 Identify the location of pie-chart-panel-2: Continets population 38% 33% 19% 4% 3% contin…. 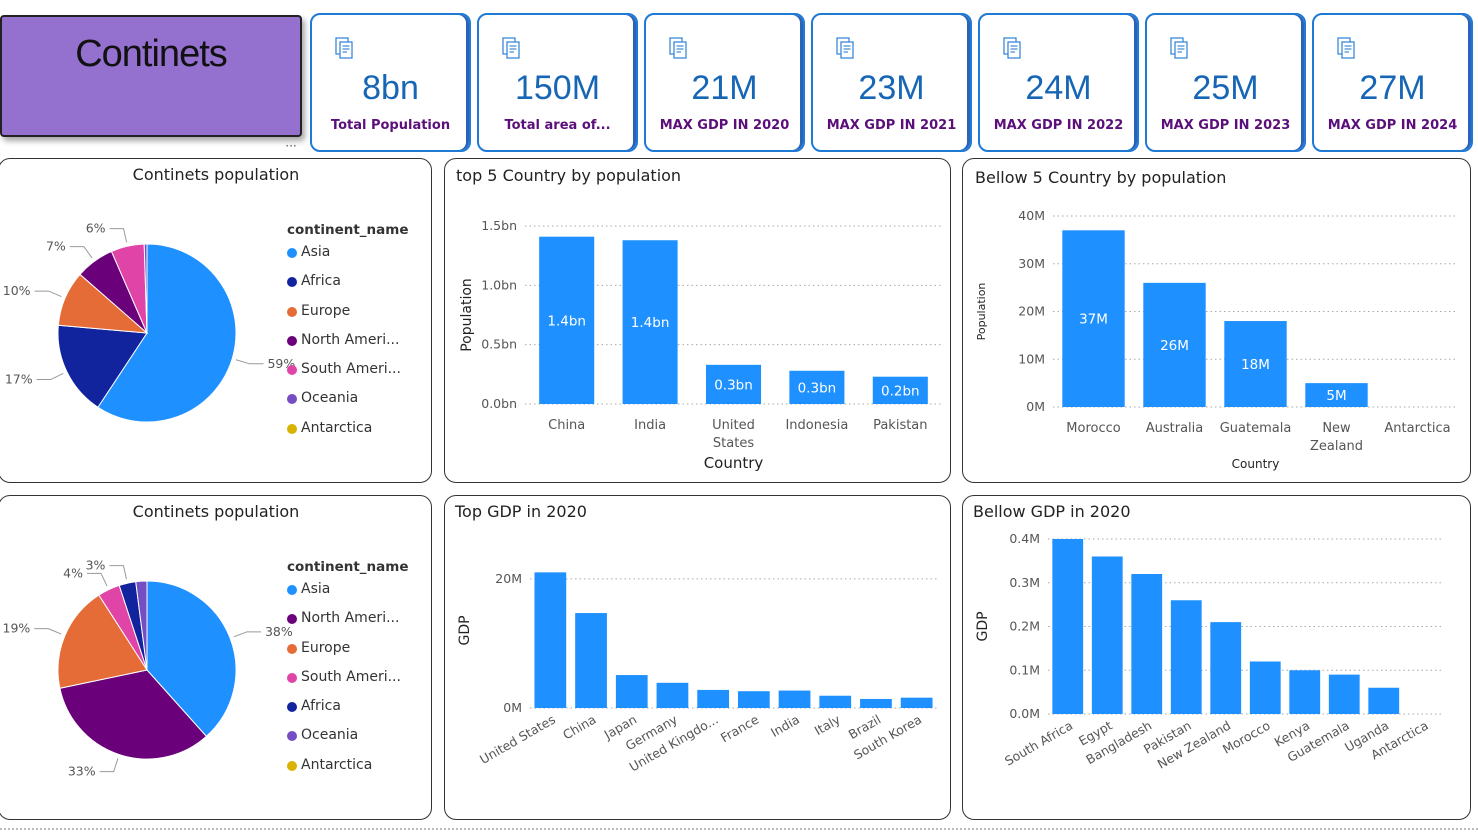
(216, 657).